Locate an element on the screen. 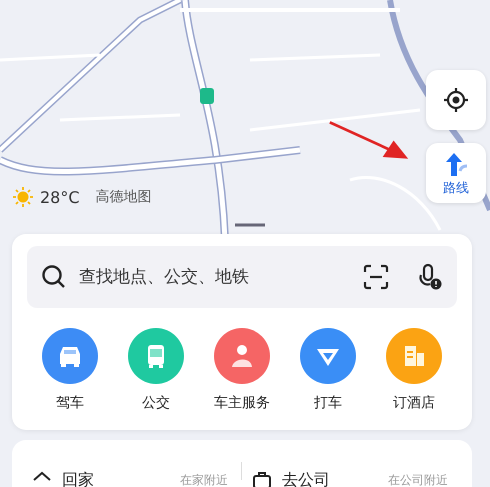 This screenshot has height=487, width=490. service-shortcut: 车主服务 is located at coordinates (242, 370).